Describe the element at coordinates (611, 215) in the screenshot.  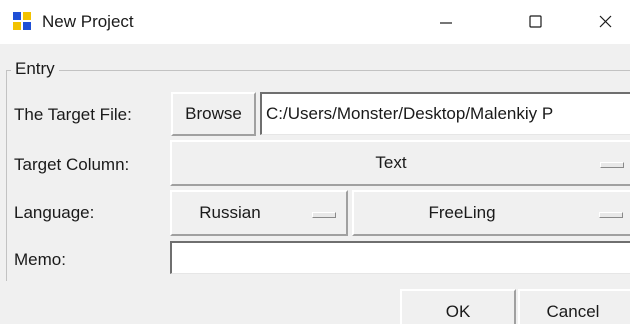
I see `analyzer-menu-indicator-icon` at that location.